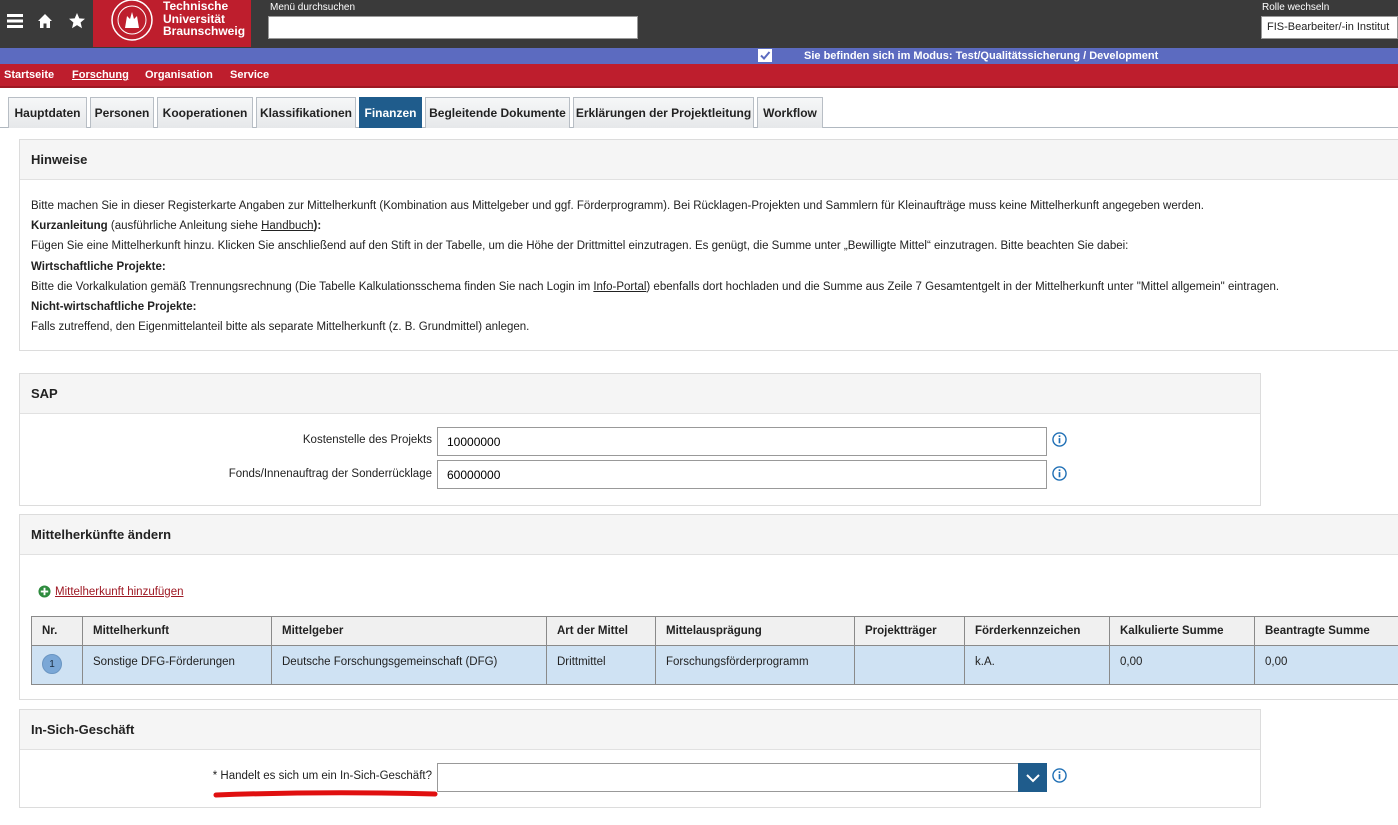 The width and height of the screenshot is (1398, 825). Describe the element at coordinates (765, 55) in the screenshot. I see `checkbox-icon` at that location.